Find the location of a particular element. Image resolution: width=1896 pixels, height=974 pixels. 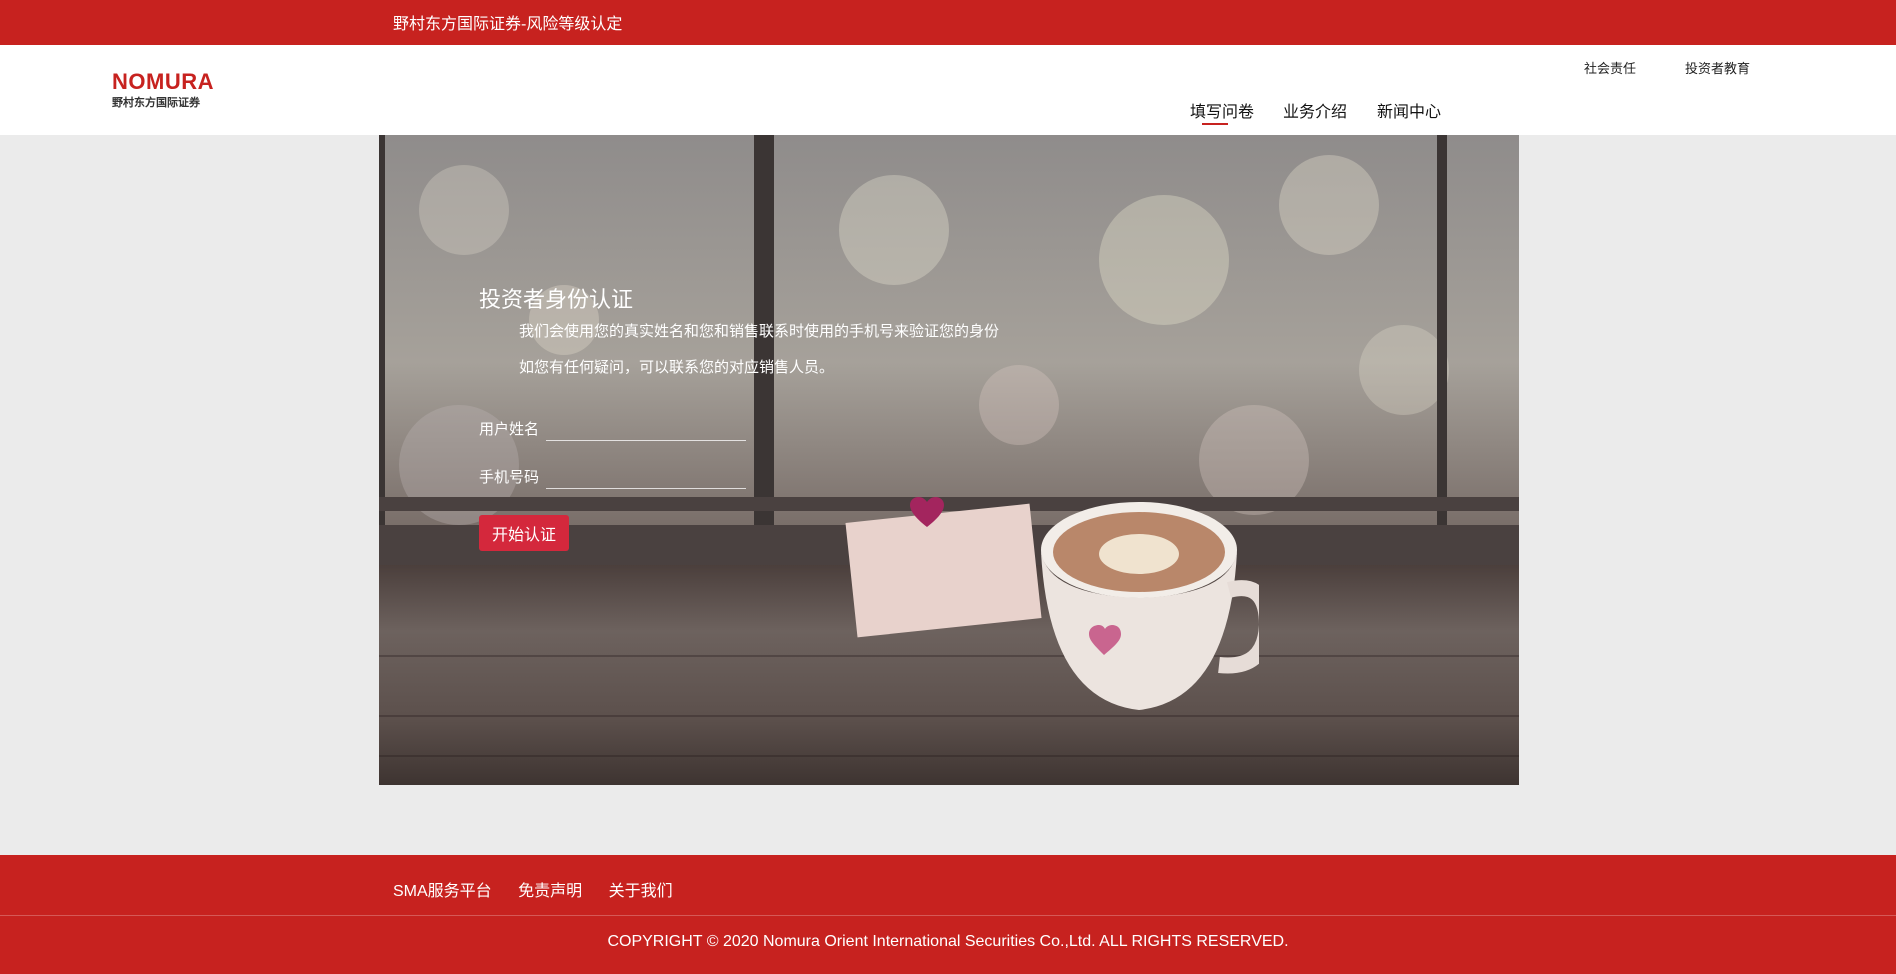

name-input is located at coordinates (646, 429).